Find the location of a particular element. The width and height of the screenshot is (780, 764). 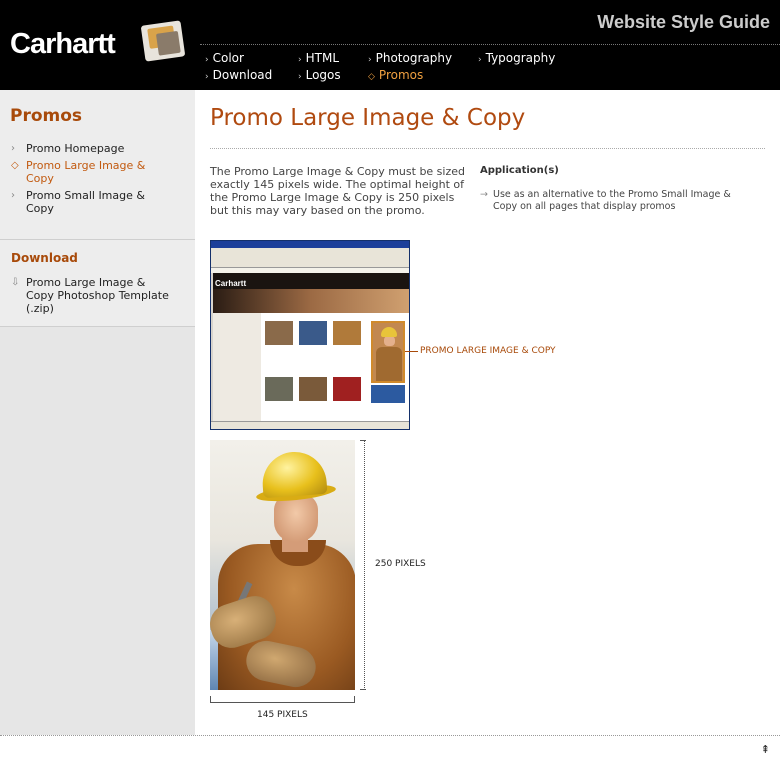

width-tick-left is located at coordinates (210, 699).